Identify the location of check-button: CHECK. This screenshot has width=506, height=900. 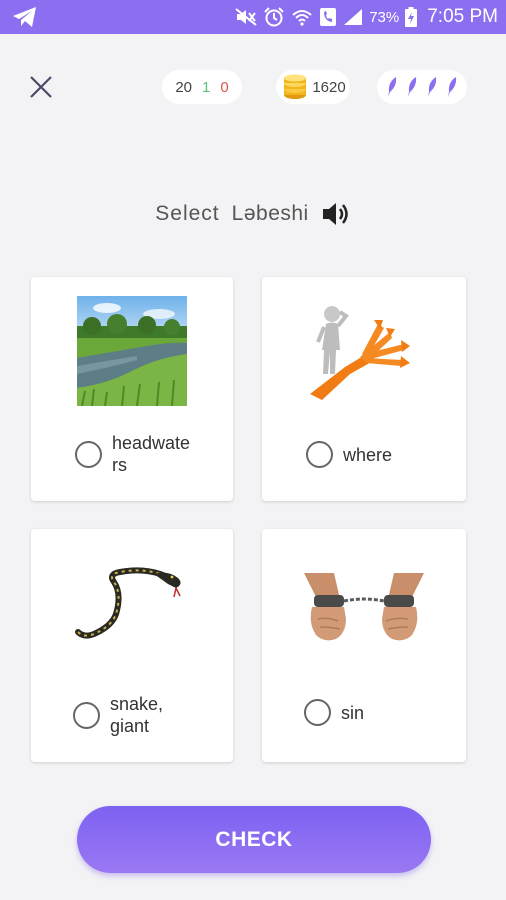
(254, 839).